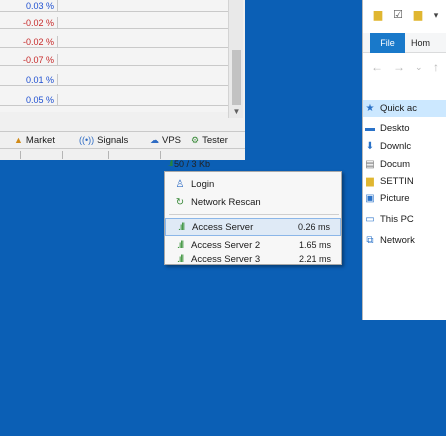 Image resolution: width=446 pixels, height=436 pixels. Describe the element at coordinates (253, 184) in the screenshot. I see `login-menu-item: ♙ Login` at that location.